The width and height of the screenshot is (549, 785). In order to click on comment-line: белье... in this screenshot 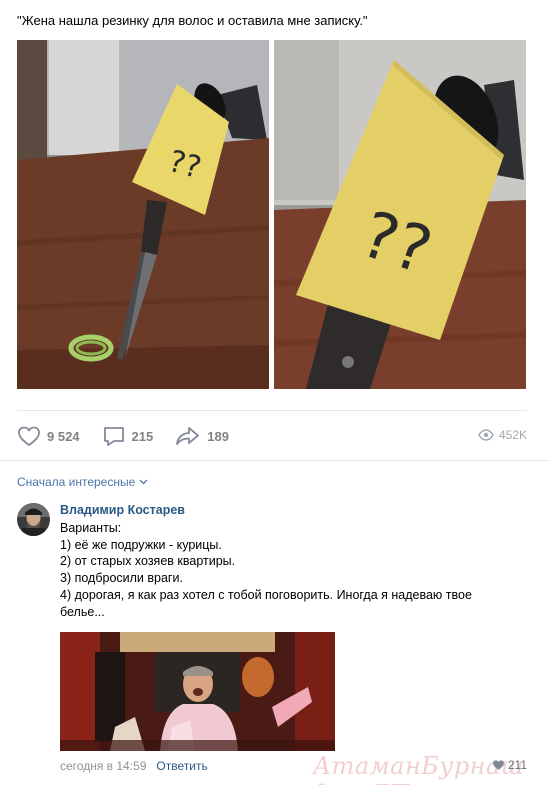, I will do `click(82, 611)`.